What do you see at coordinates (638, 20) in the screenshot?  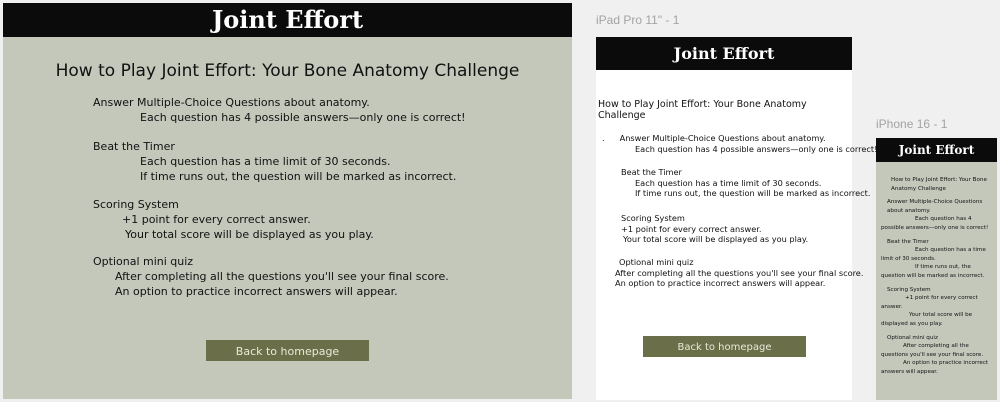 I see `ipad-frame-label: iPad Pro 11" - 1` at bounding box center [638, 20].